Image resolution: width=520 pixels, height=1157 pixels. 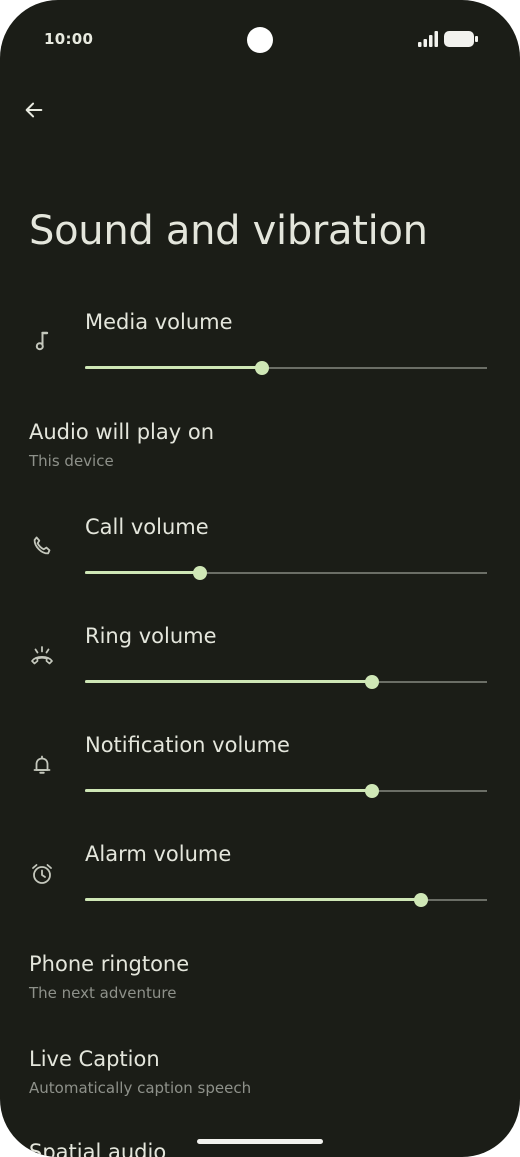 What do you see at coordinates (109, 964) in the screenshot?
I see `phone-ringtone-title: Phone ringtone` at bounding box center [109, 964].